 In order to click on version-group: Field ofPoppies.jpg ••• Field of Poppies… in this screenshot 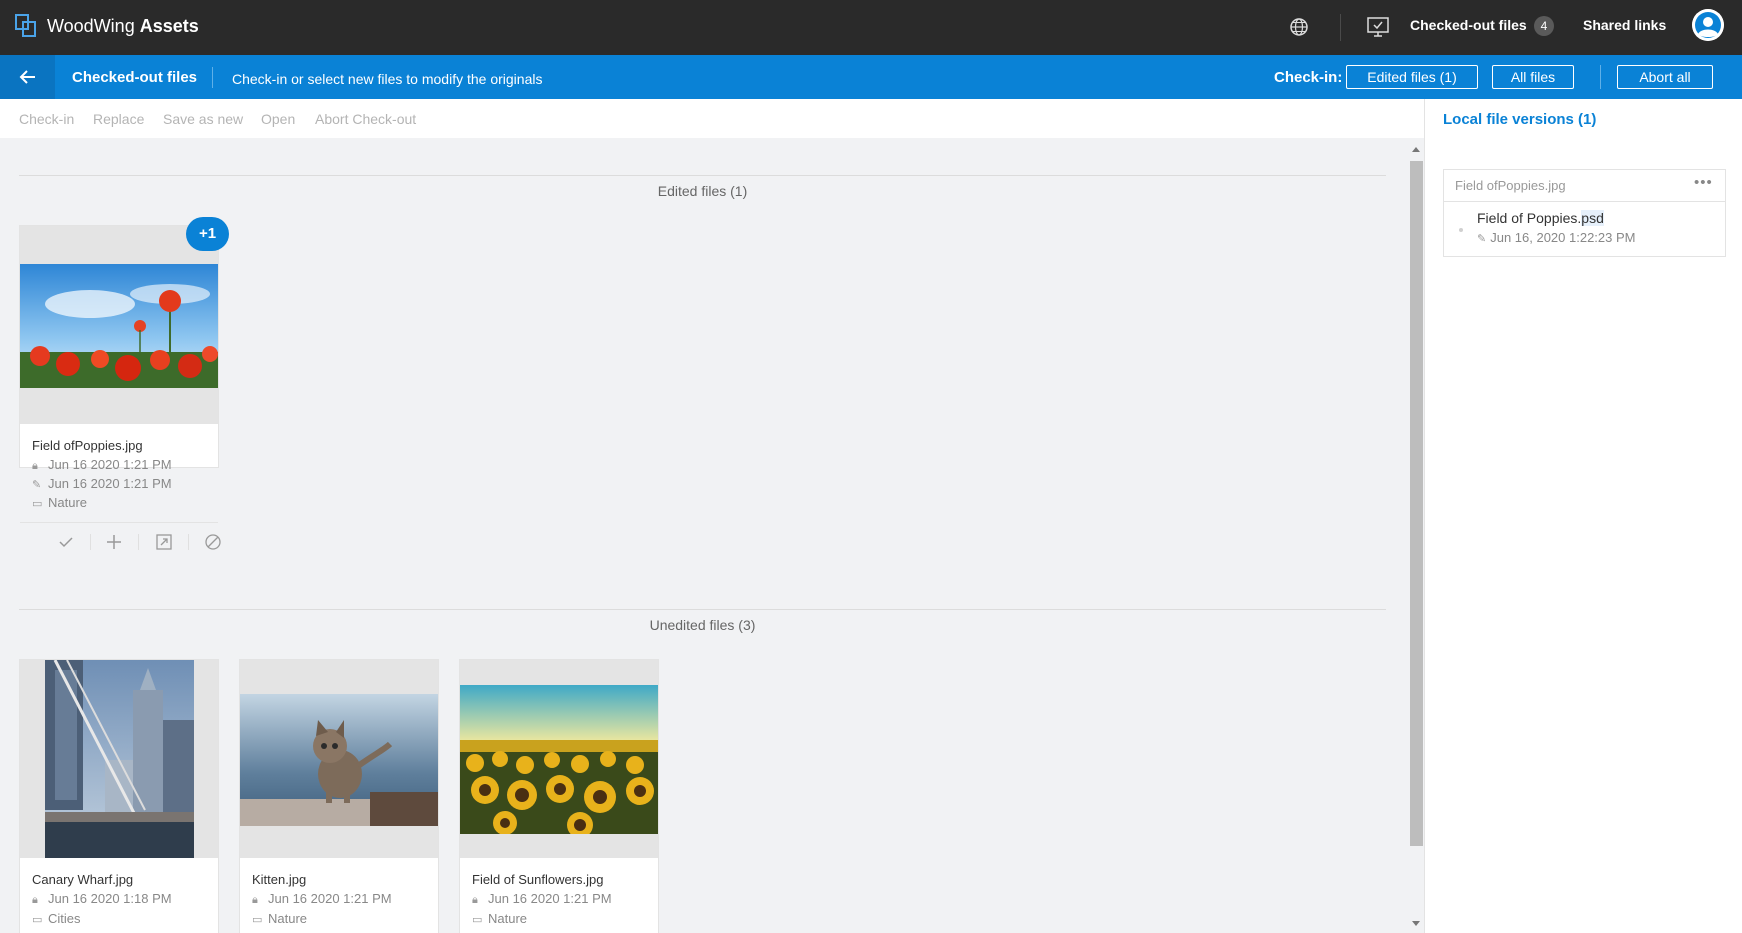, I will do `click(1584, 213)`.